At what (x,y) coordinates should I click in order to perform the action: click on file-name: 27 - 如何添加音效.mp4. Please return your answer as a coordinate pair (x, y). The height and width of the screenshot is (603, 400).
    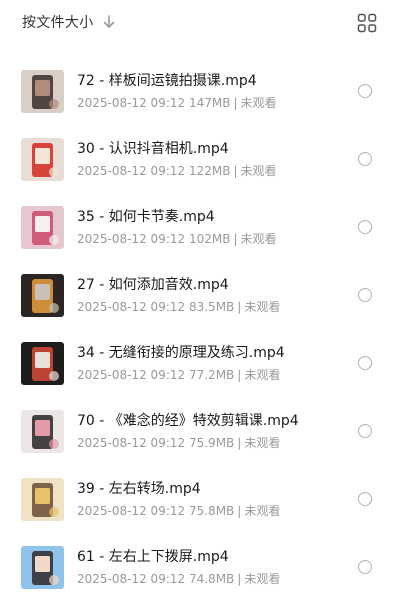
    Looking at the image, I should click on (153, 285).